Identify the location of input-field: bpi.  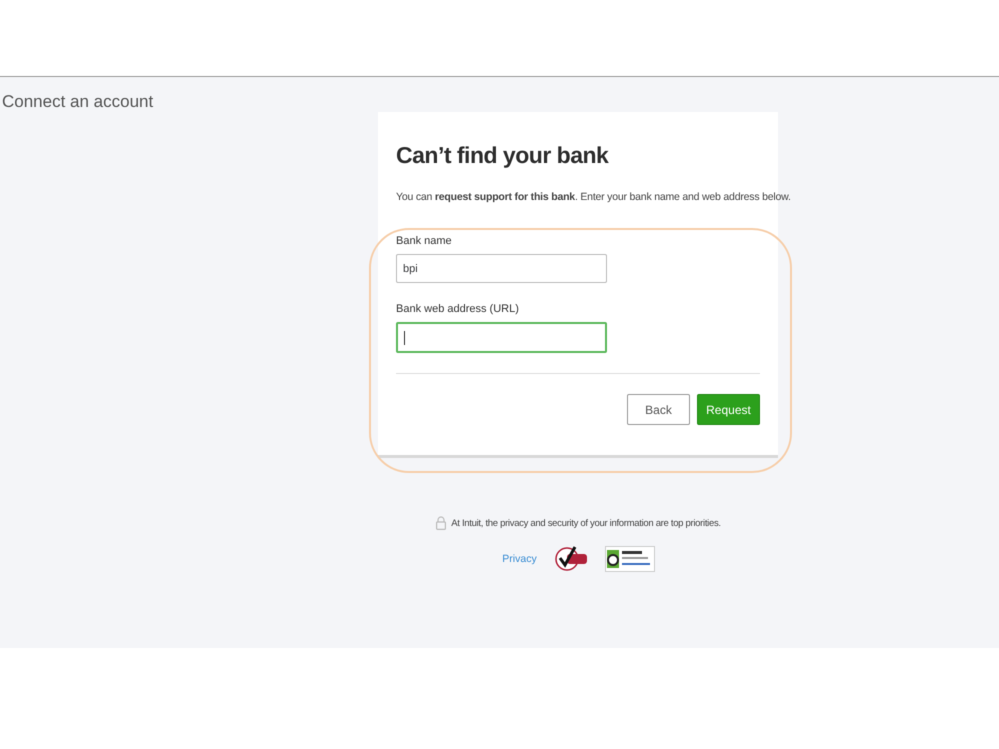
(501, 268).